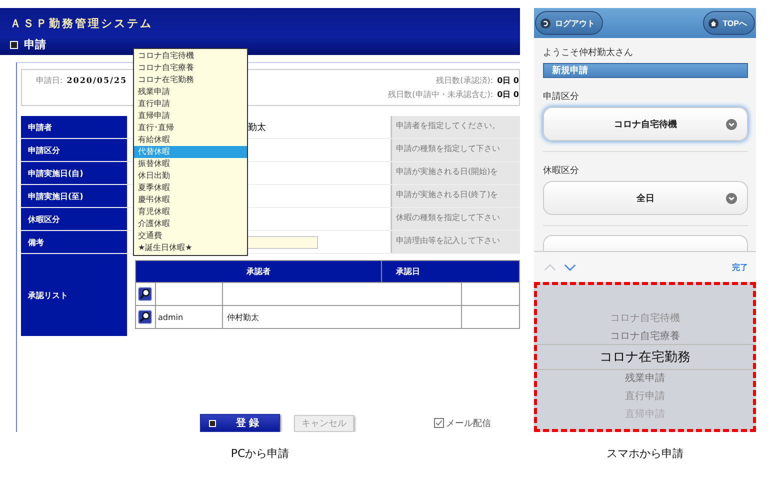 This screenshot has width=769, height=481. Describe the element at coordinates (74, 127) in the screenshot. I see `form-label: 申請者` at that location.